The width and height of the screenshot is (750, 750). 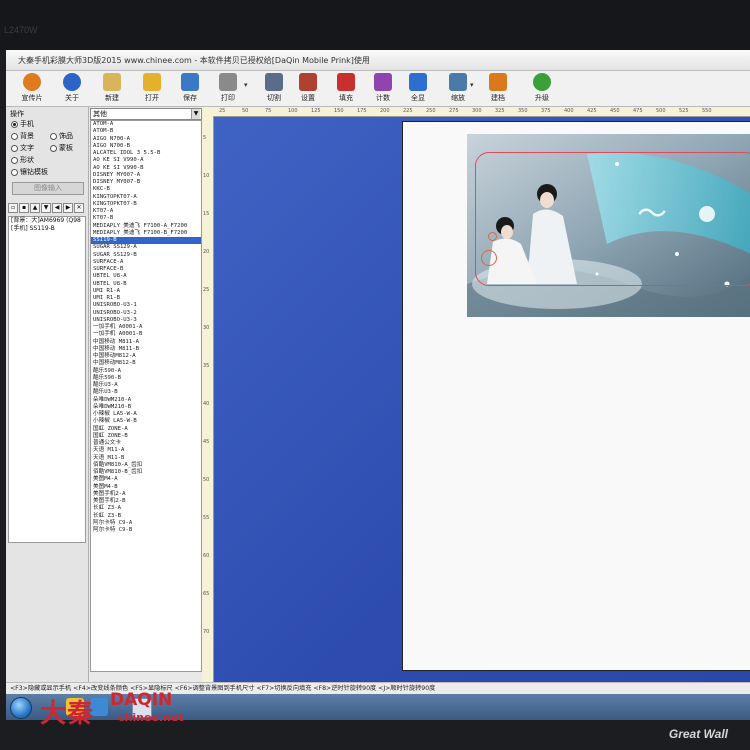 What do you see at coordinates (146, 487) in the screenshot?
I see `model-list-item: 美图M4-B` at bounding box center [146, 487].